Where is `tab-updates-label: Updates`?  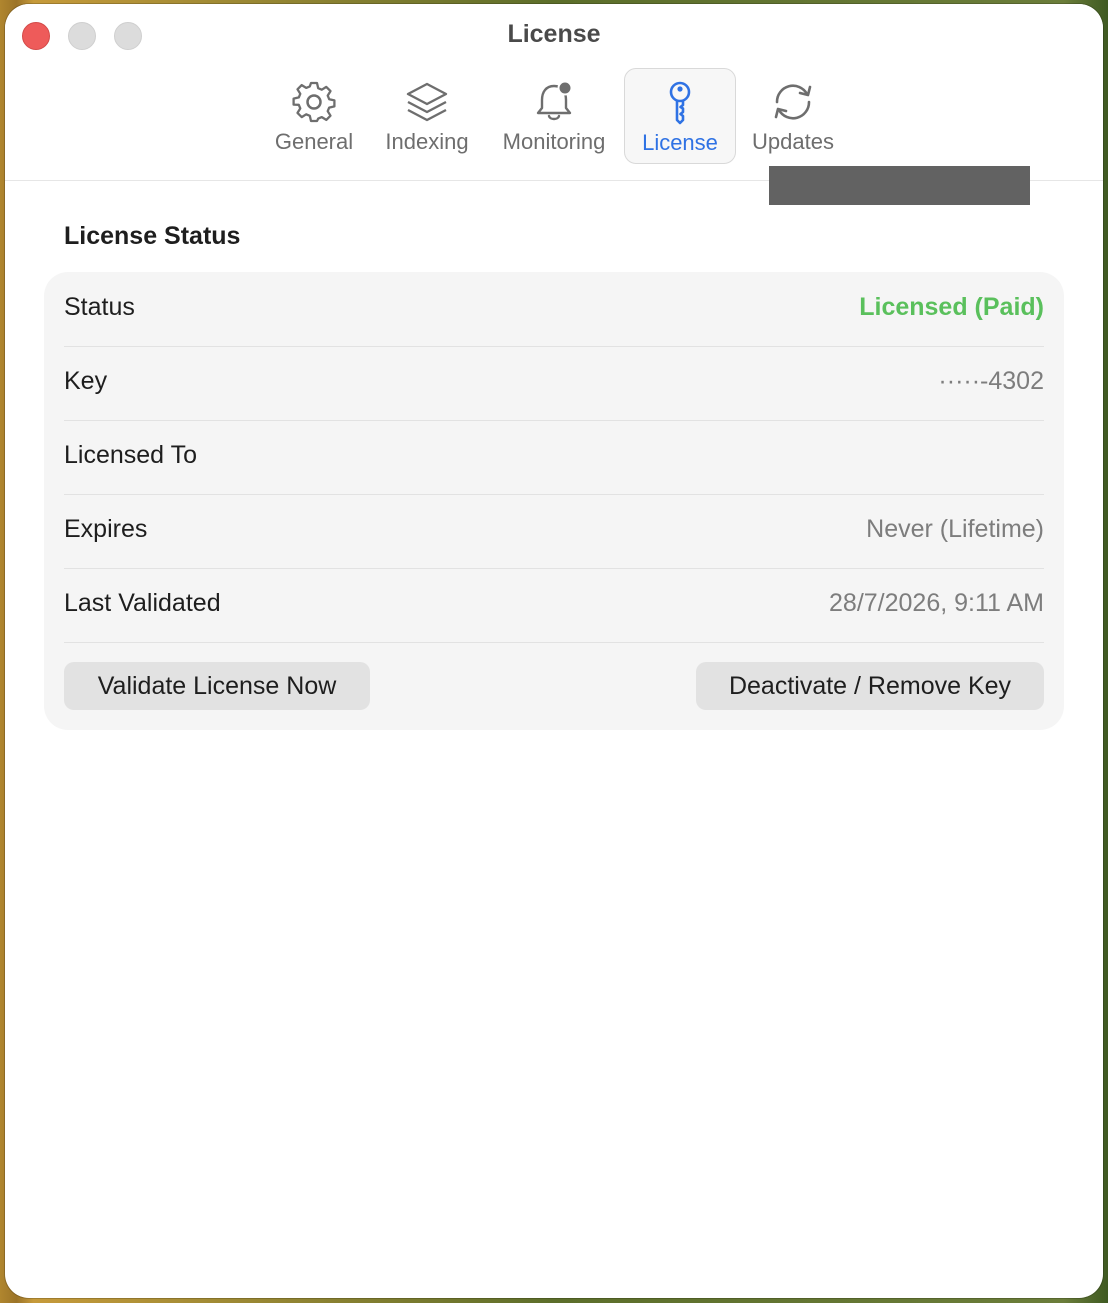 tab-updates-label: Updates is located at coordinates (793, 141).